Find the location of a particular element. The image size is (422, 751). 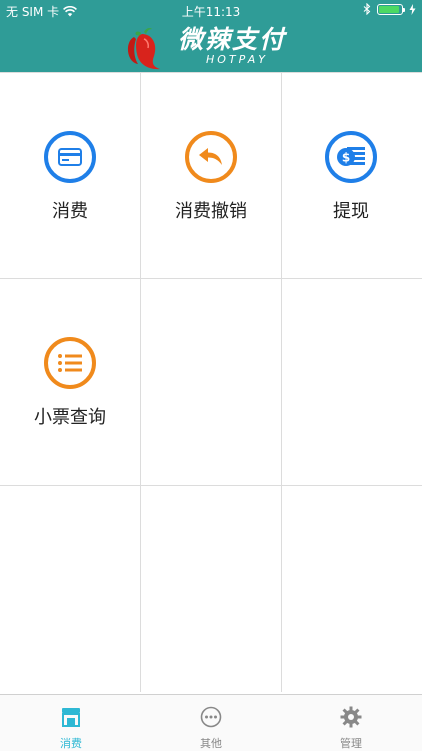

withdraw-button: $ 提现 is located at coordinates (351, 177).